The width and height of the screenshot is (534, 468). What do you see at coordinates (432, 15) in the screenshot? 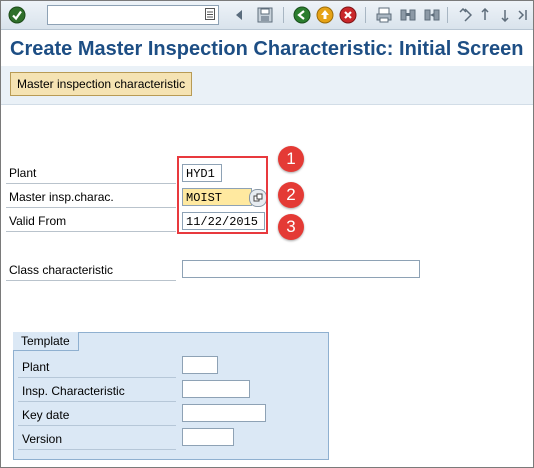
I see `find-next-icon` at bounding box center [432, 15].